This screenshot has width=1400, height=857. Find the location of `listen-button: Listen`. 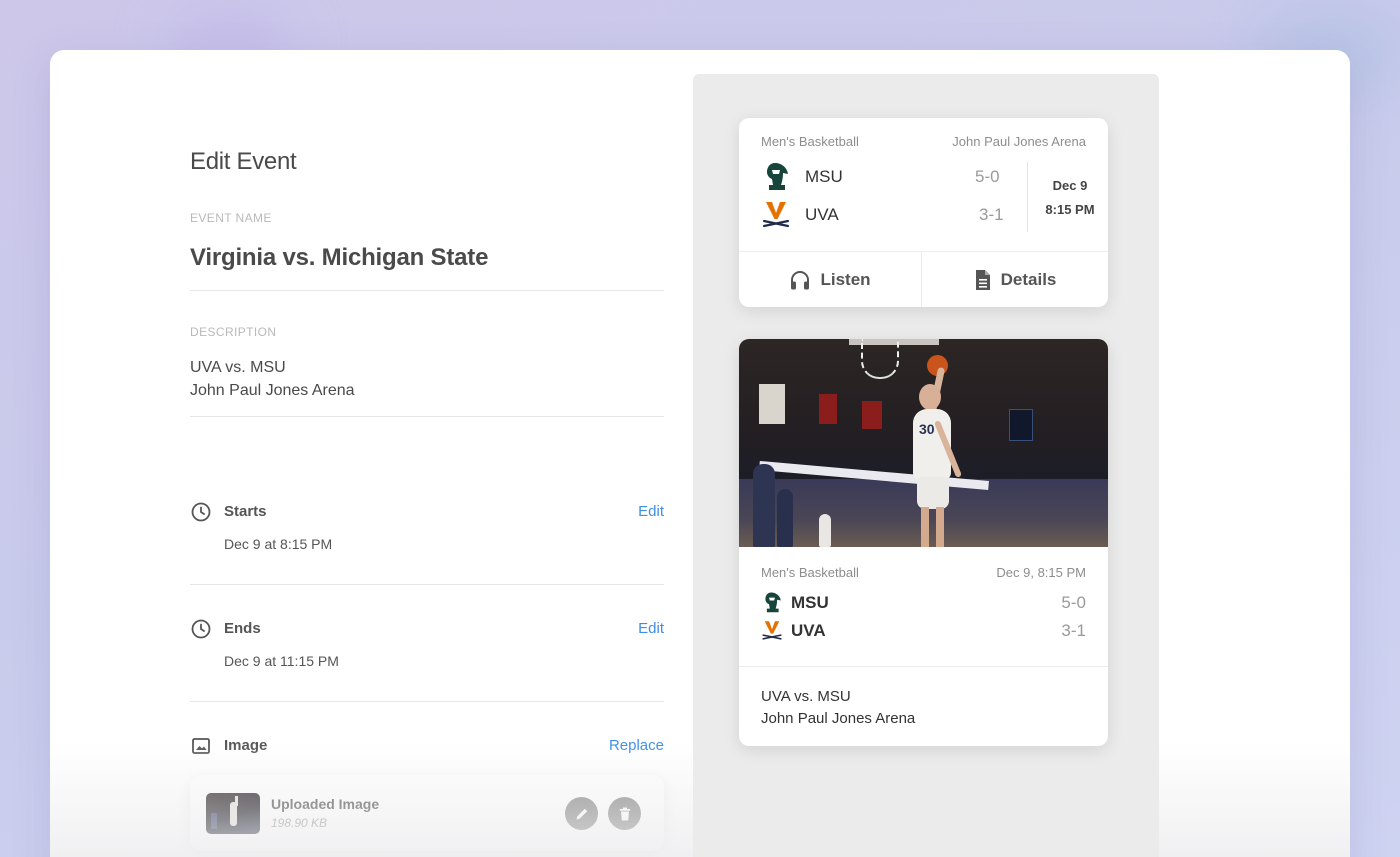

listen-button: Listen is located at coordinates (830, 279).